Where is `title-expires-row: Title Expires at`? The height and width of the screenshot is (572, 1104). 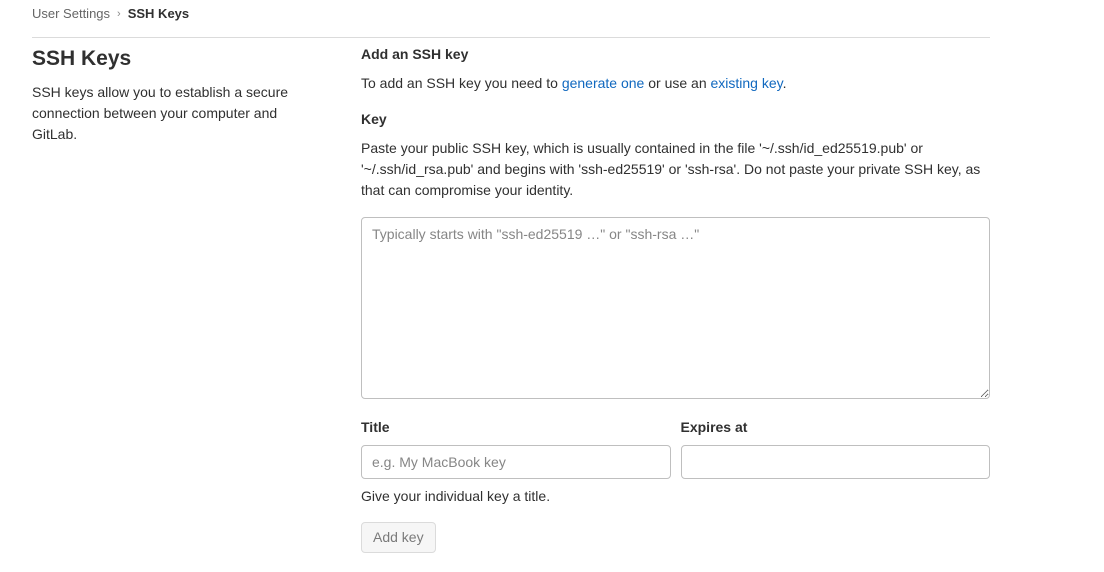 title-expires-row: Title Expires at is located at coordinates (675, 448).